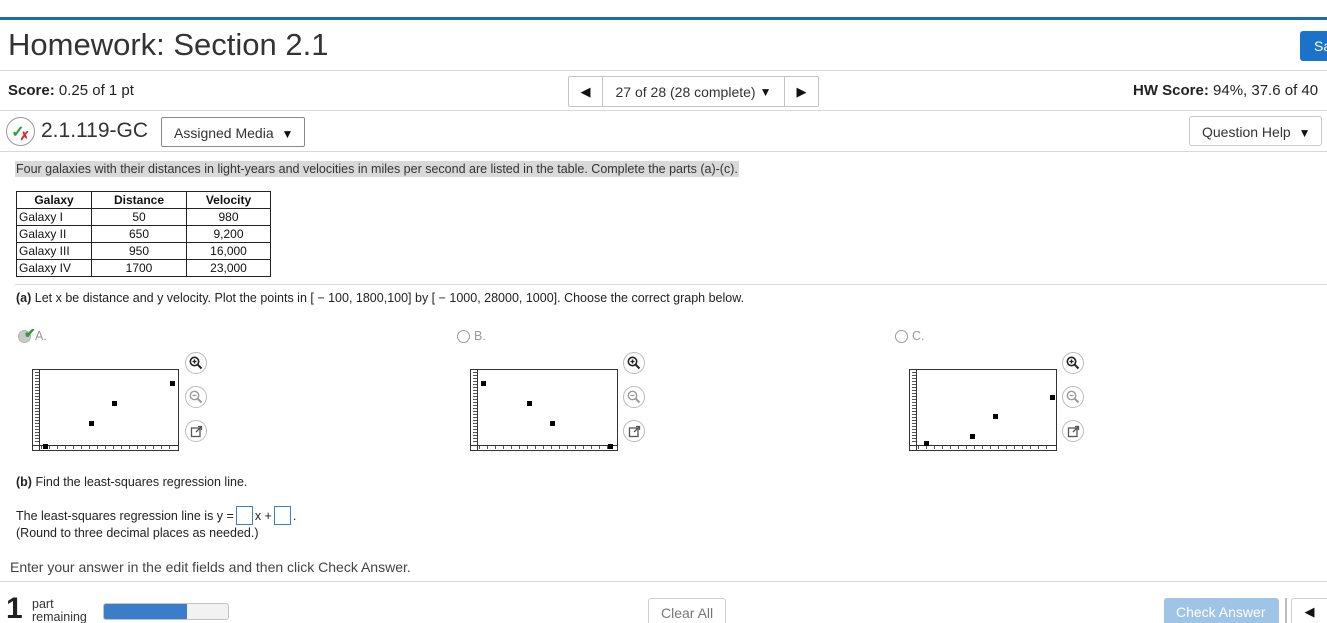 The image size is (1327, 623). Describe the element at coordinates (20, 131) in the screenshot. I see `partial-credit-icon: ✓ ✗` at that location.